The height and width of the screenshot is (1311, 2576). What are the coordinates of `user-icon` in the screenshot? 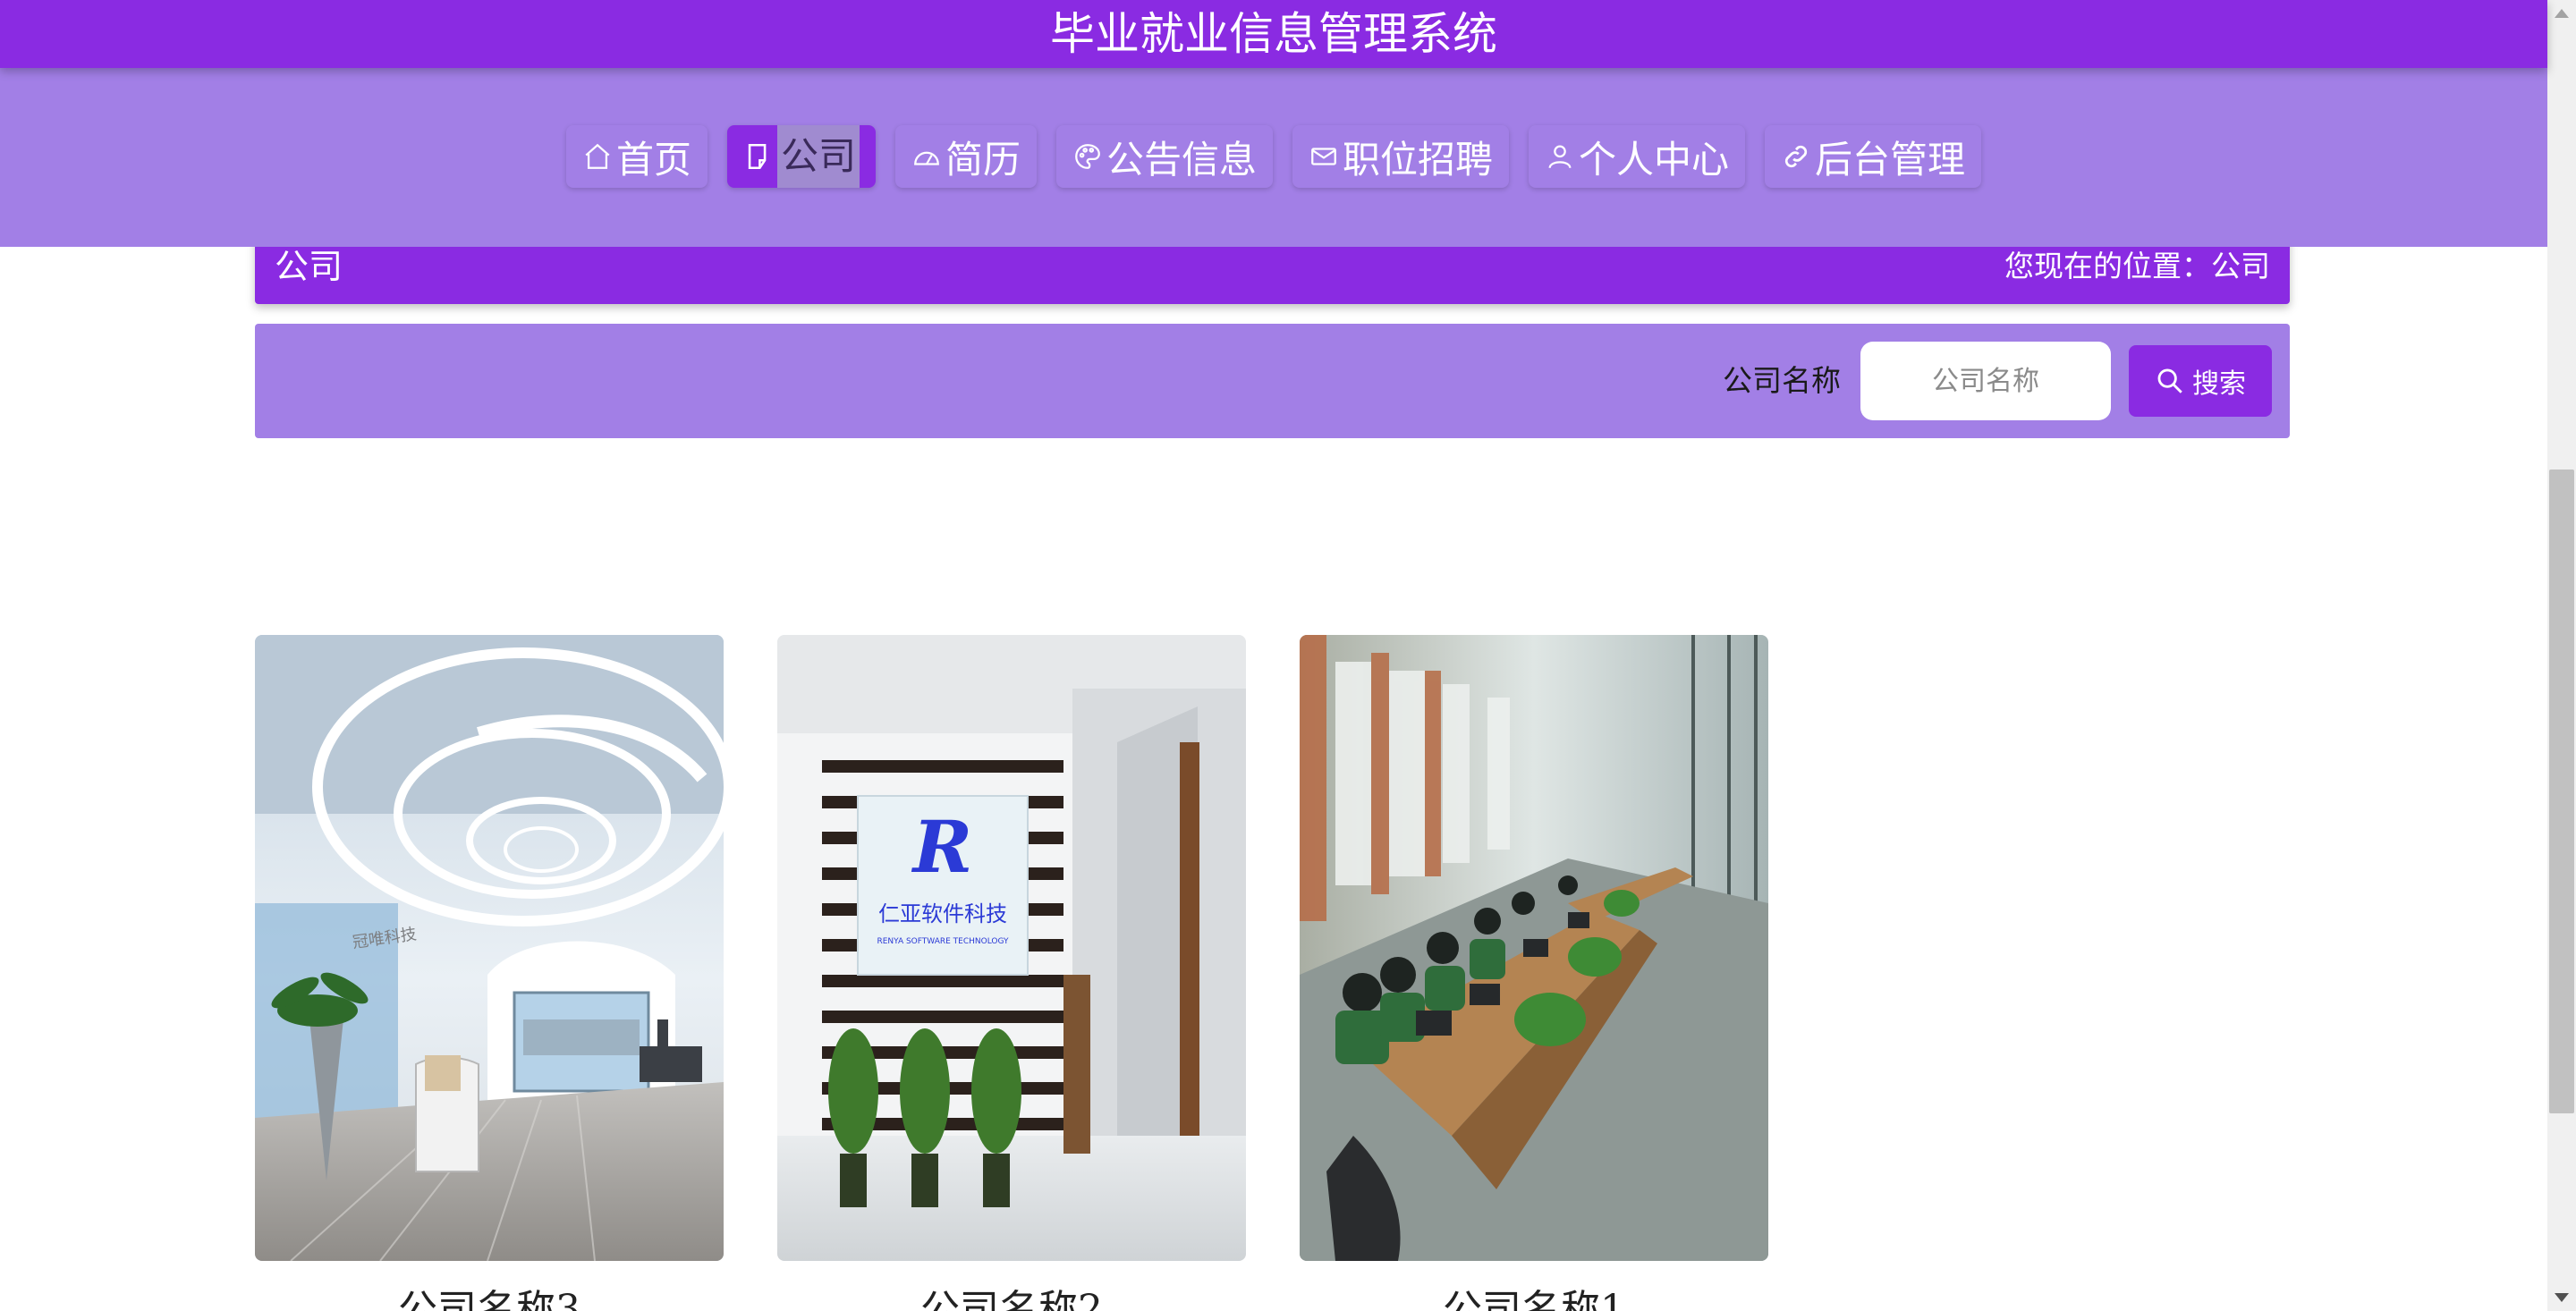 It's located at (1560, 157).